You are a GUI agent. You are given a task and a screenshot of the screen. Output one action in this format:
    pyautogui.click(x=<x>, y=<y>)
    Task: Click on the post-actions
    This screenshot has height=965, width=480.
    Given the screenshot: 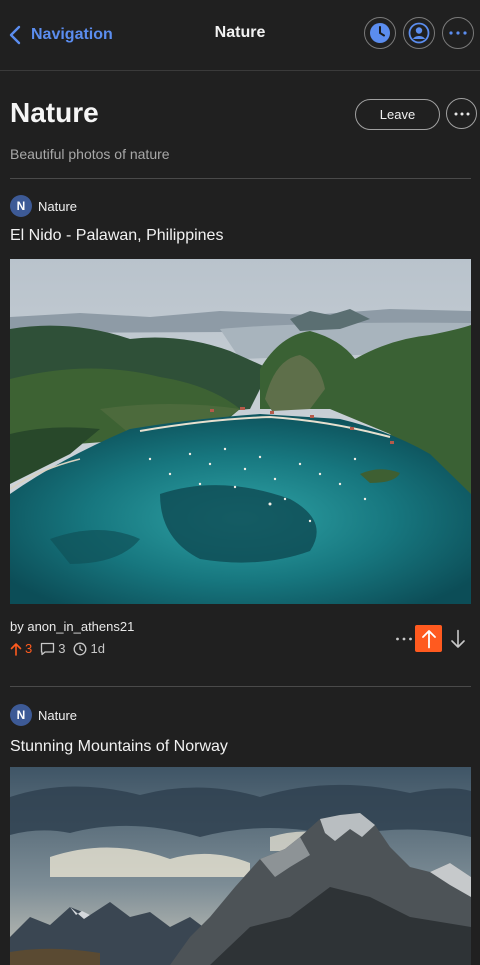 What is the action you would take?
    pyautogui.click(x=432, y=638)
    